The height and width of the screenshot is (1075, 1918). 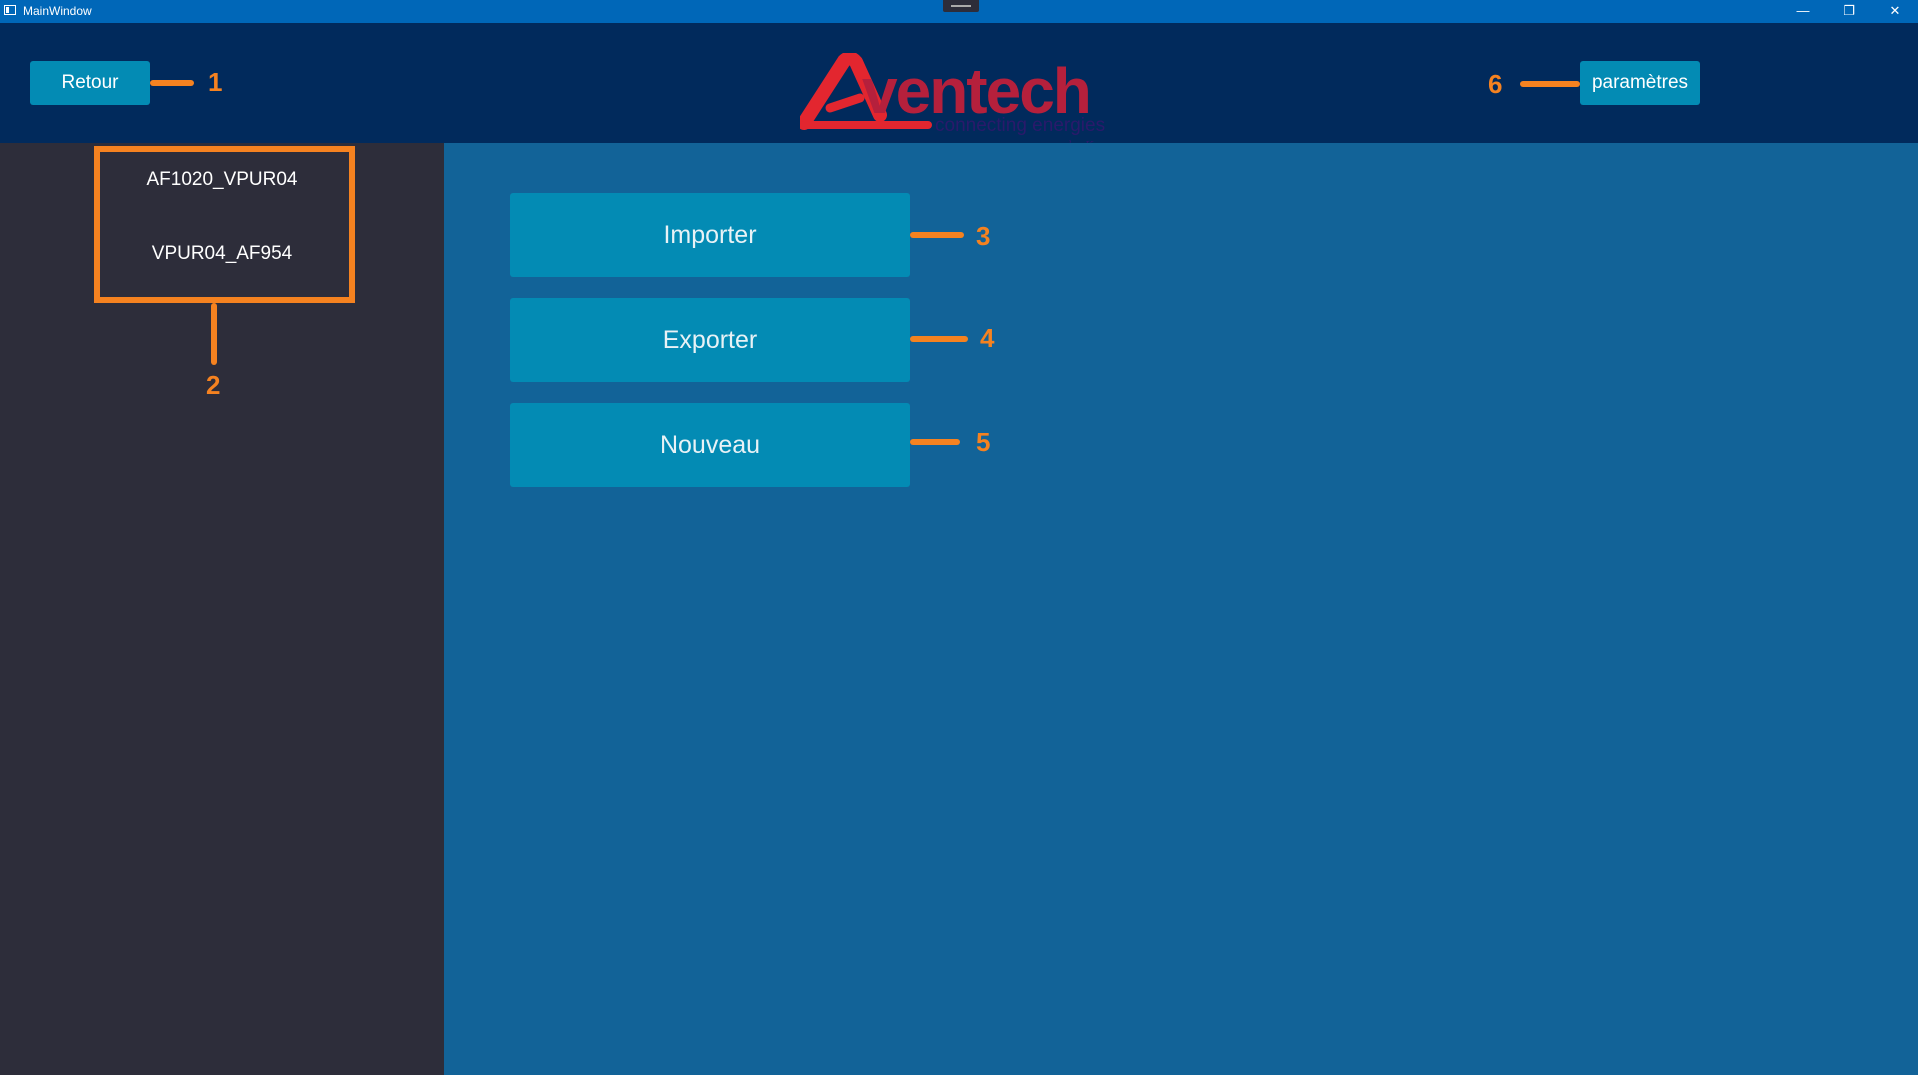 What do you see at coordinates (215, 82) in the screenshot?
I see `annotation-number-1: 1` at bounding box center [215, 82].